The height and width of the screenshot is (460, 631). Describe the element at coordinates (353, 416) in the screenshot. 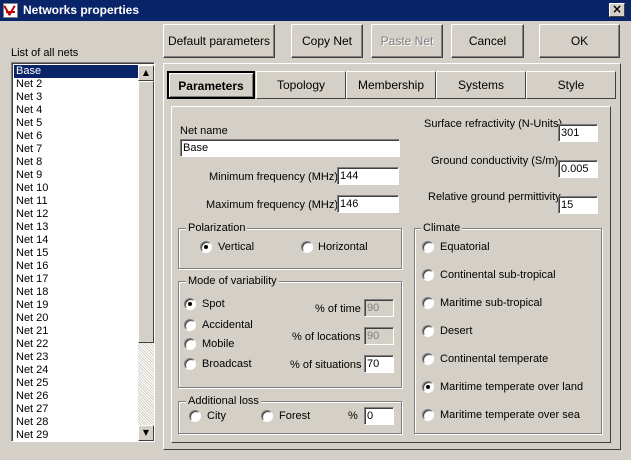

I see `percent-label: %` at that location.